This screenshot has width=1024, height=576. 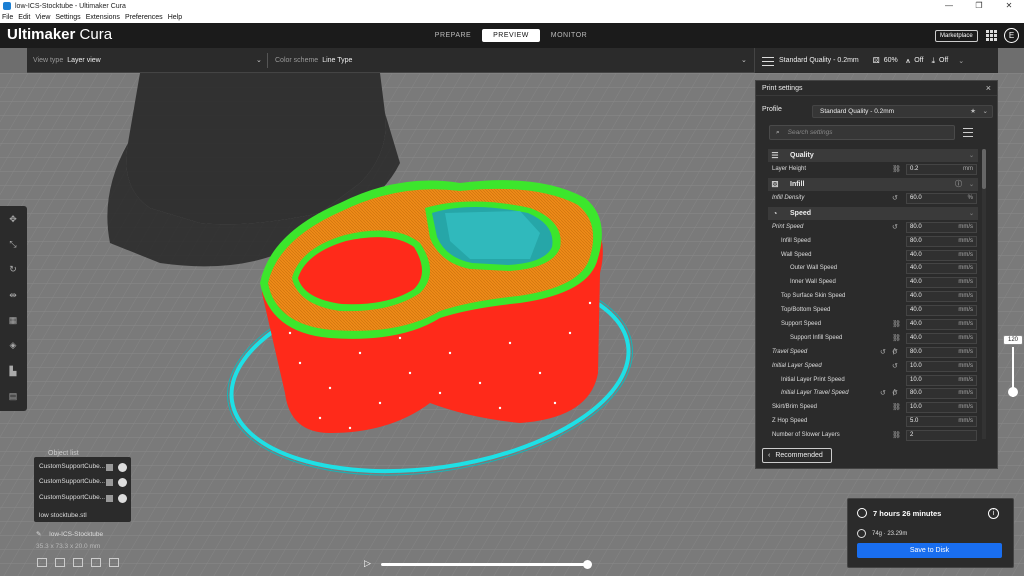 What do you see at coordinates (873, 213) in the screenshot?
I see `category-speed: ◔ Speed ⌄` at bounding box center [873, 213].